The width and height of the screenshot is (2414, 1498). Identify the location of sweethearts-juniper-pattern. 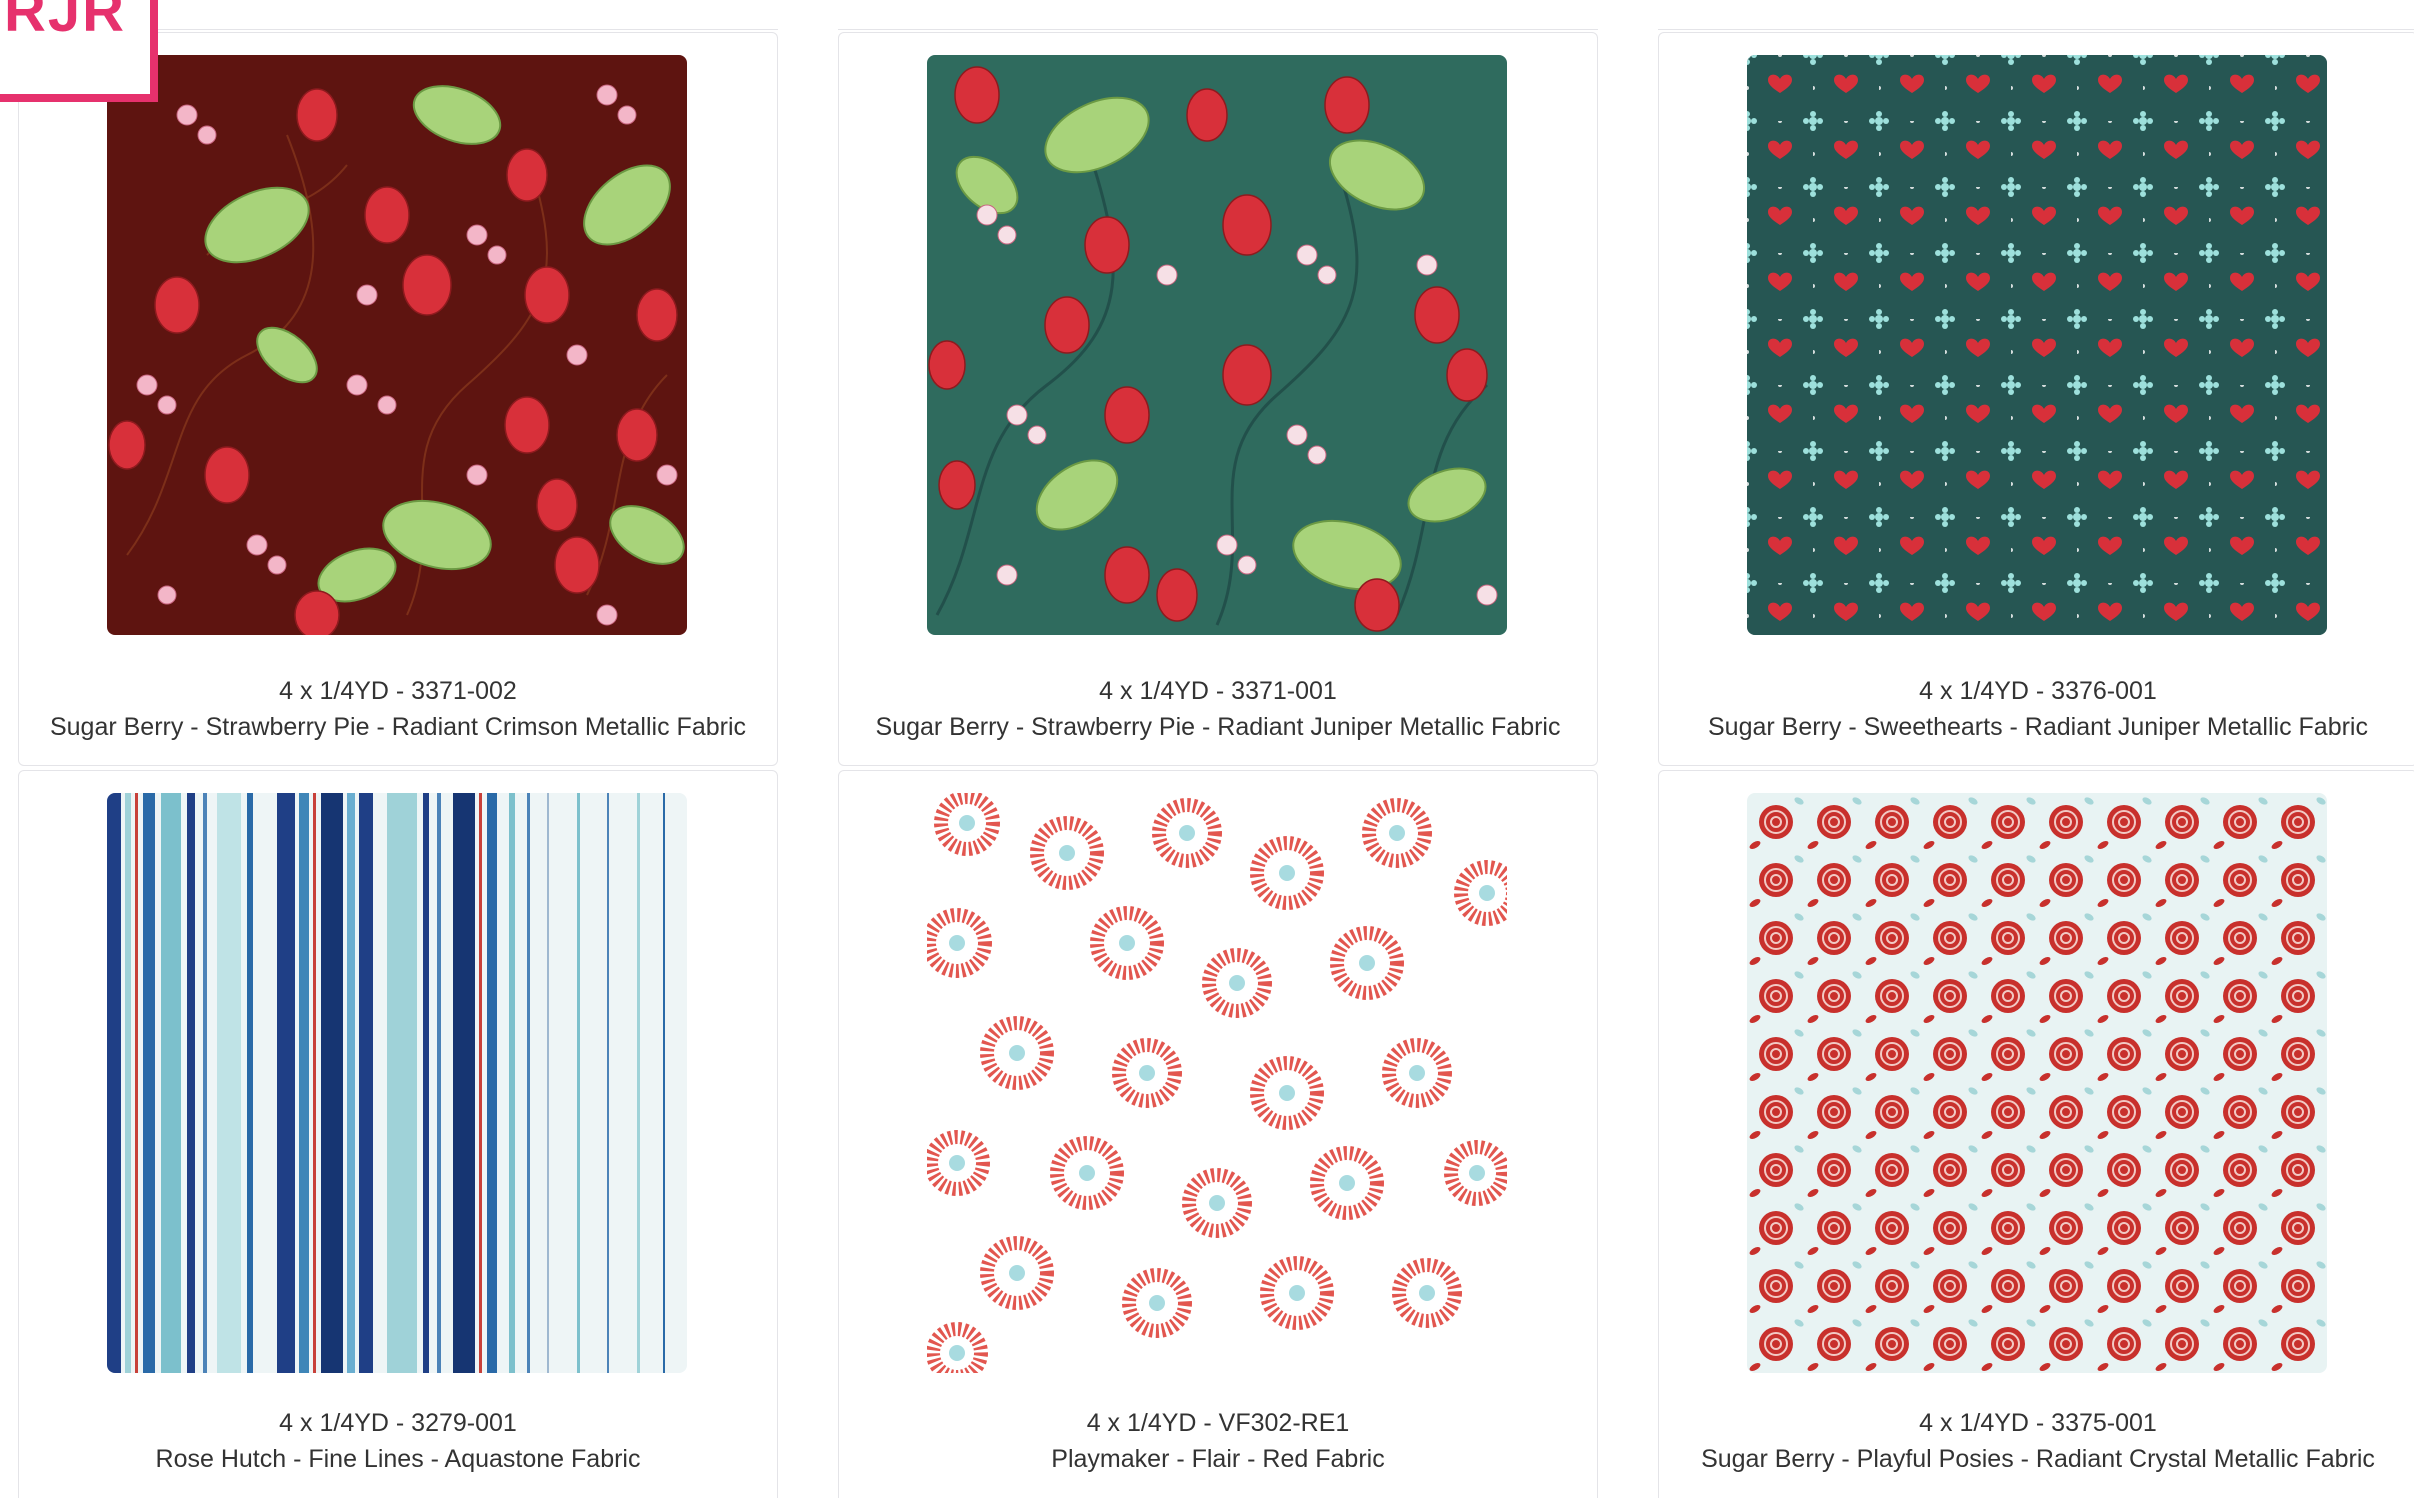
(2037, 345).